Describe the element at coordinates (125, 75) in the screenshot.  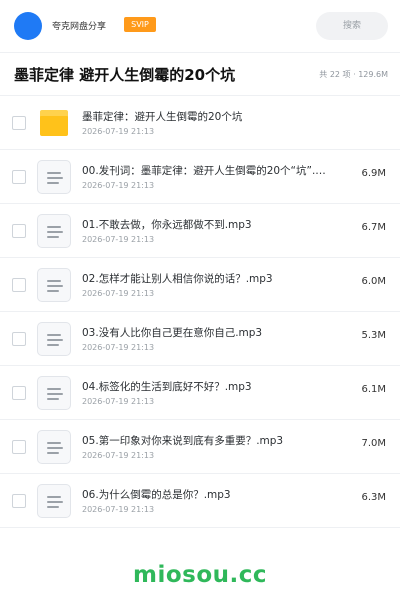
I see `page-title: 墨菲定律 避开人生倒霉的20个坑` at that location.